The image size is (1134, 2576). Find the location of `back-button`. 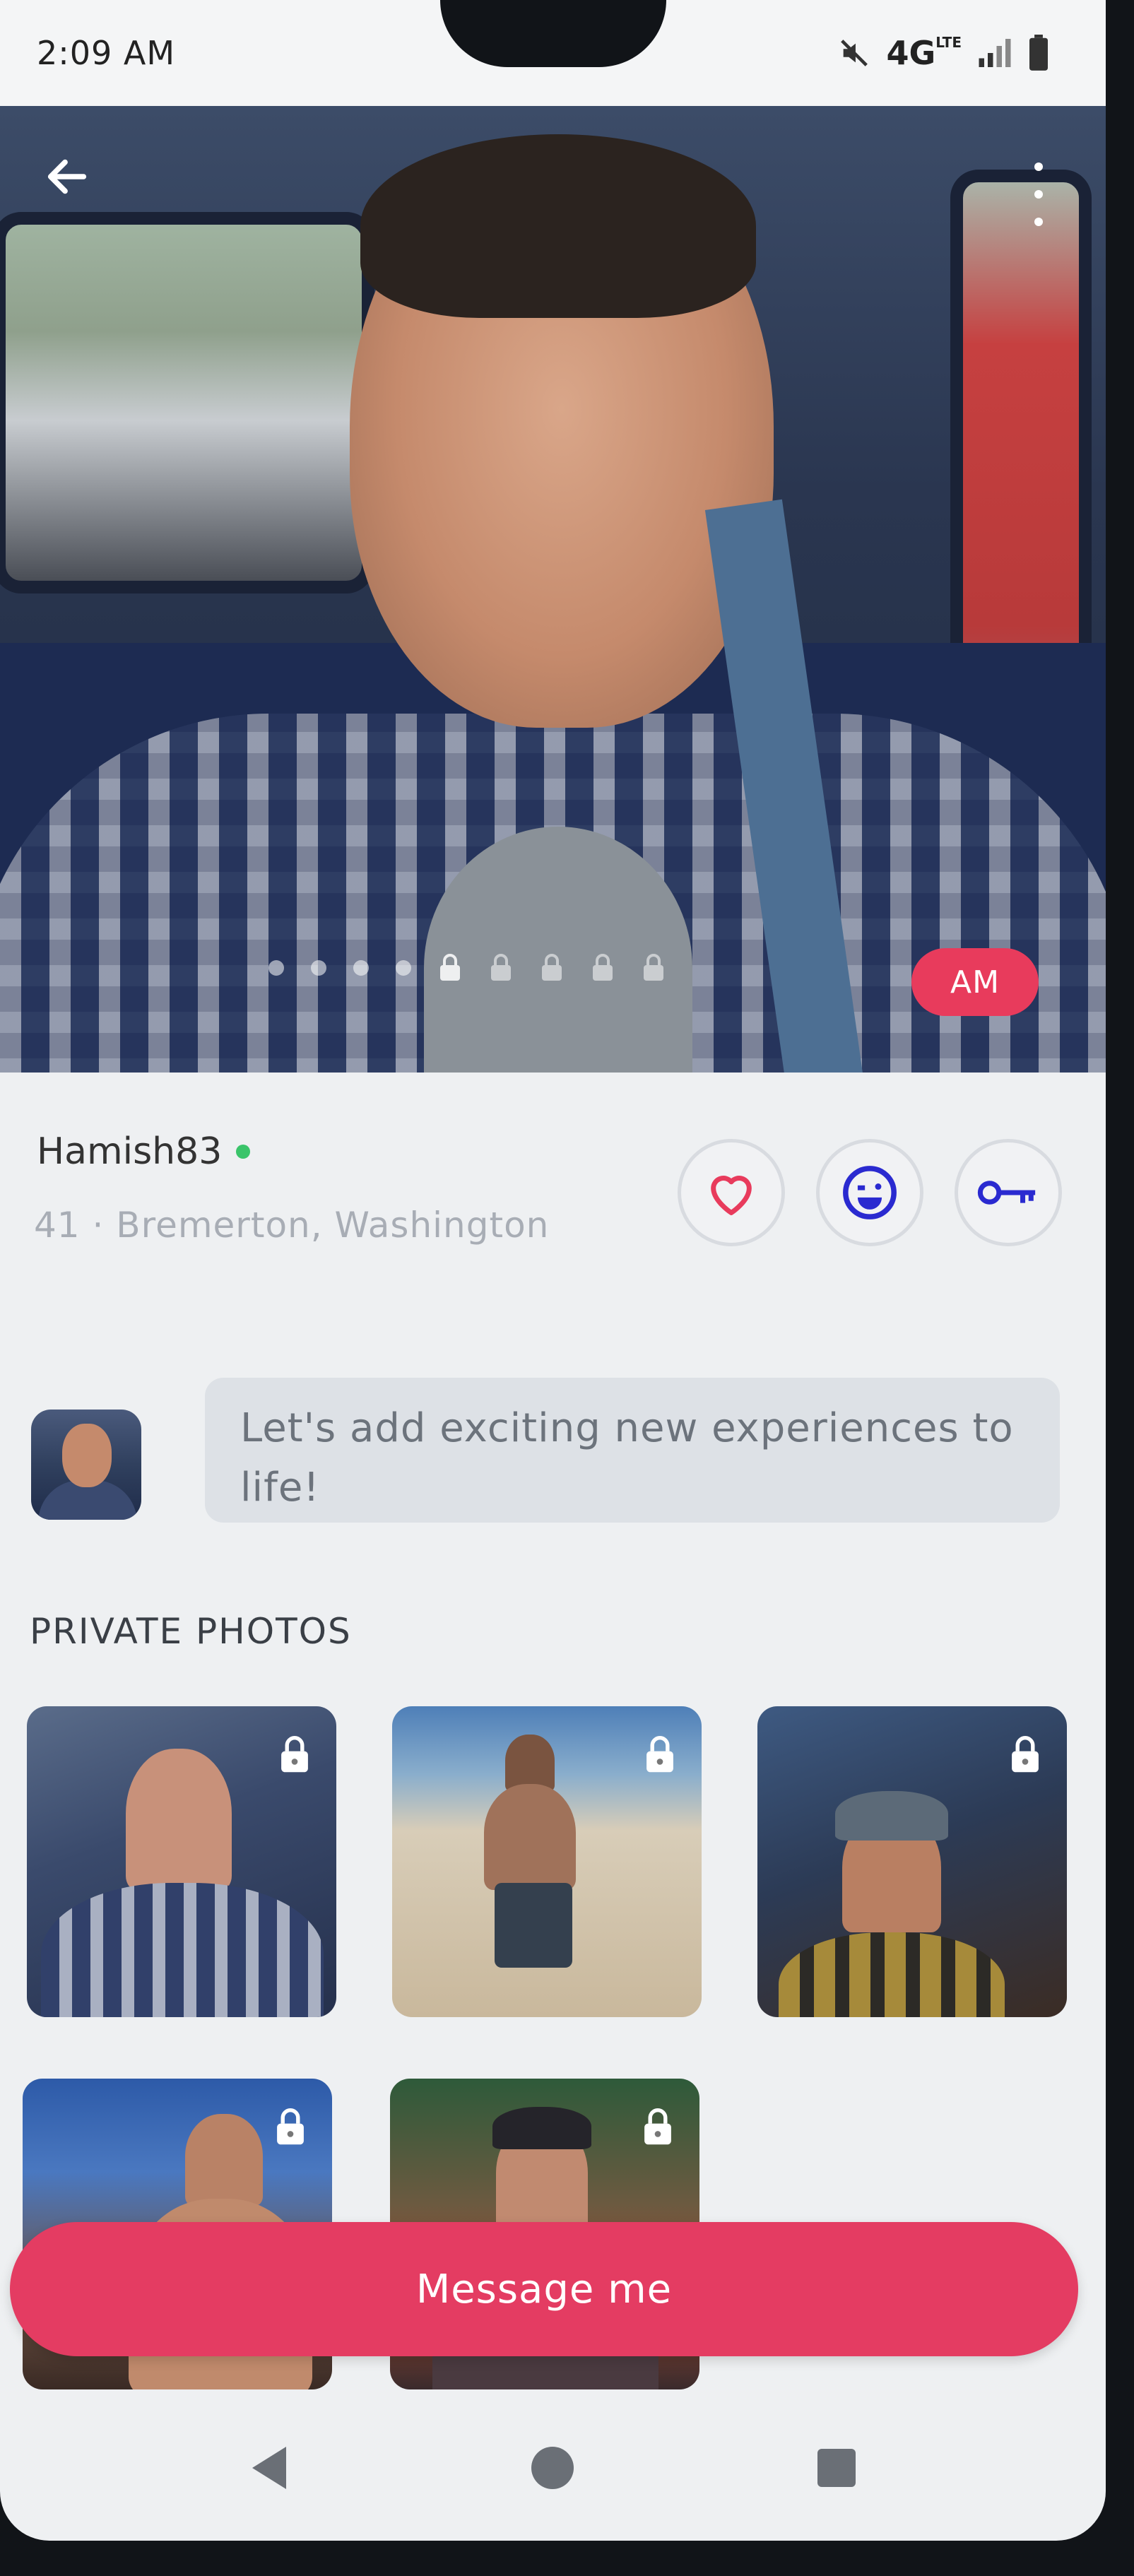

back-button is located at coordinates (67, 176).